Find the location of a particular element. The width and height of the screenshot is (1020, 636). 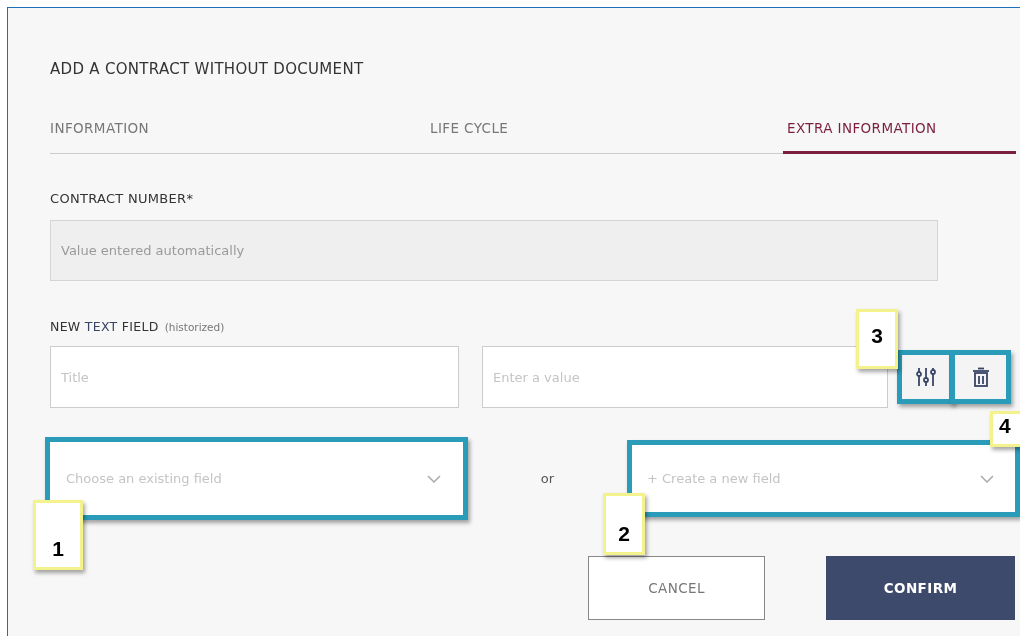

callout-number: 2 is located at coordinates (624, 524).